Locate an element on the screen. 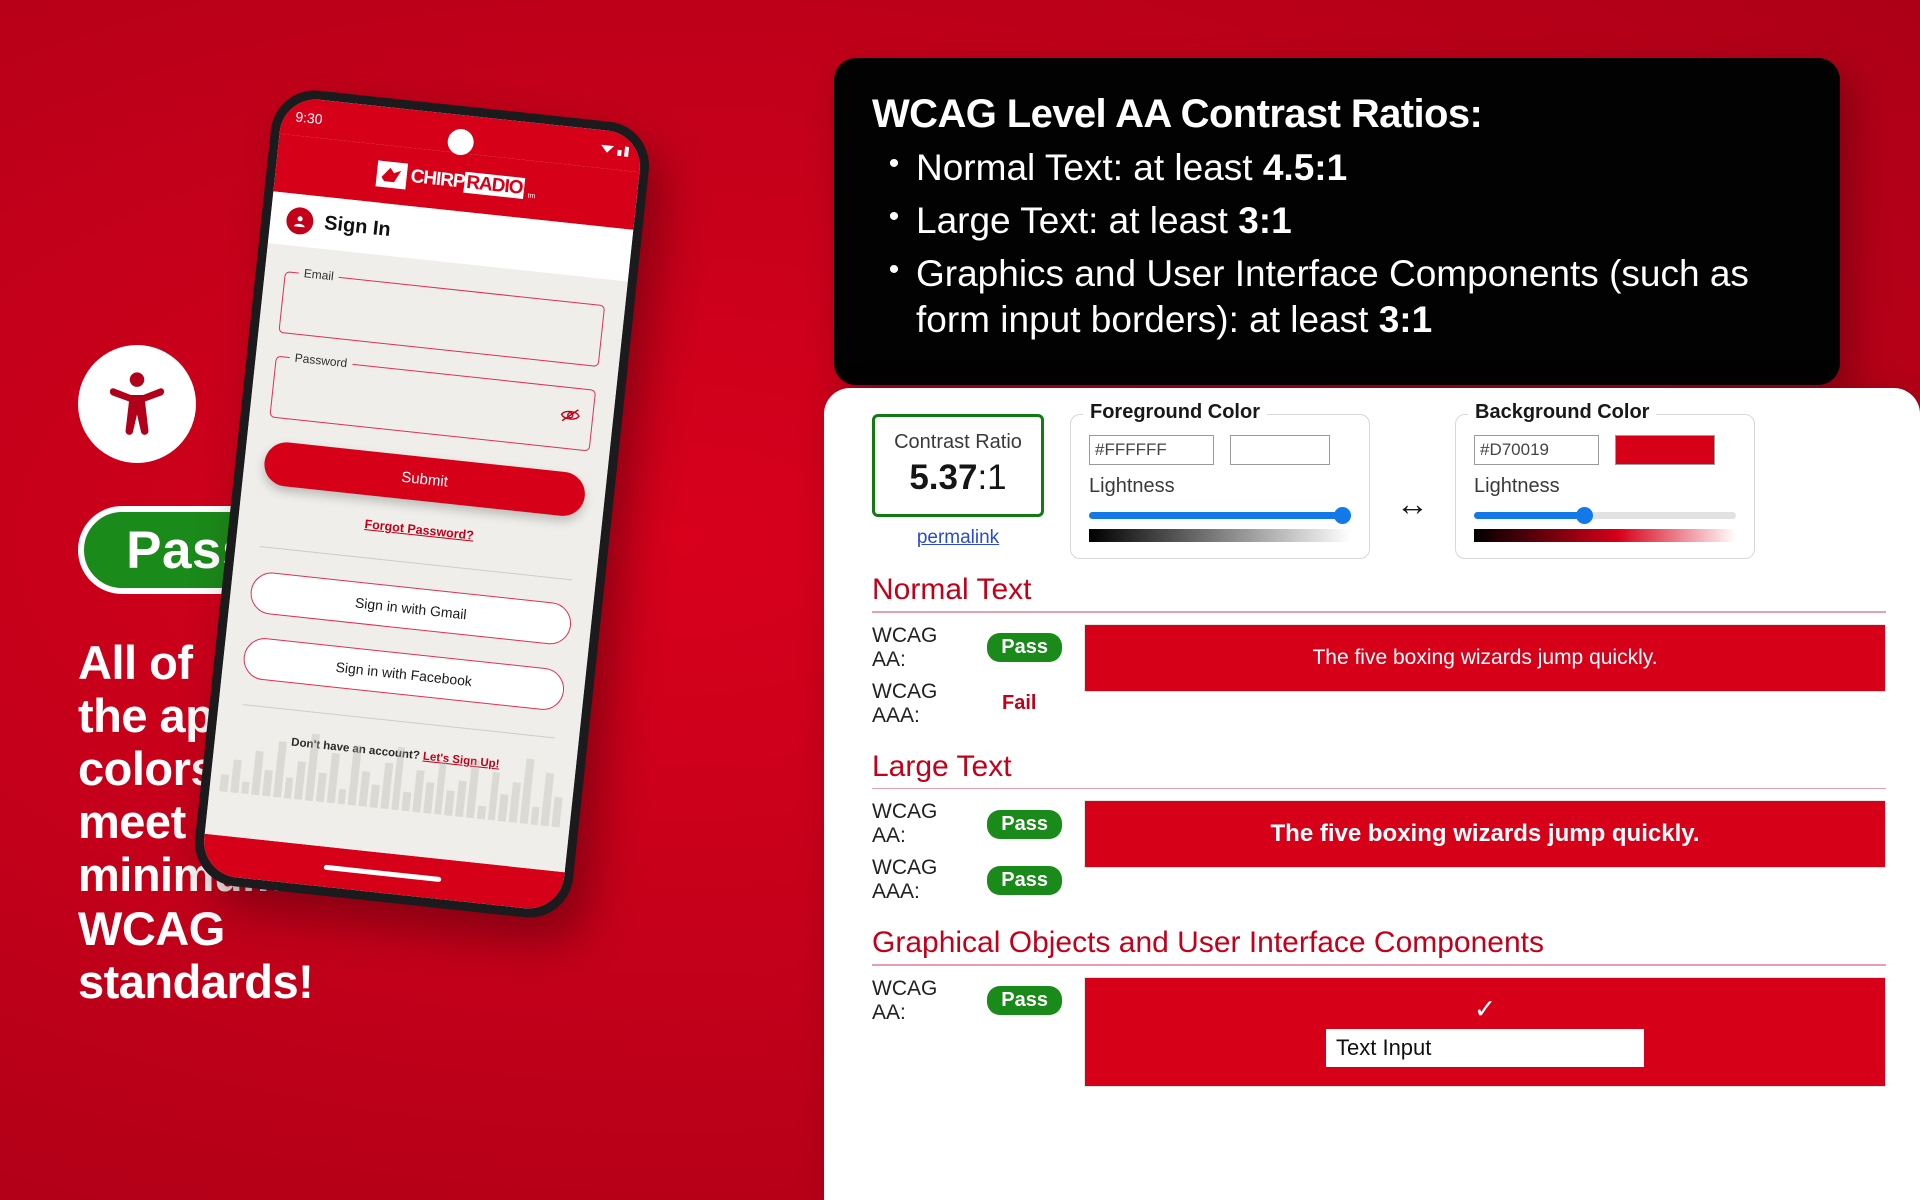  foreground-gradient-bar is located at coordinates (1220, 535).